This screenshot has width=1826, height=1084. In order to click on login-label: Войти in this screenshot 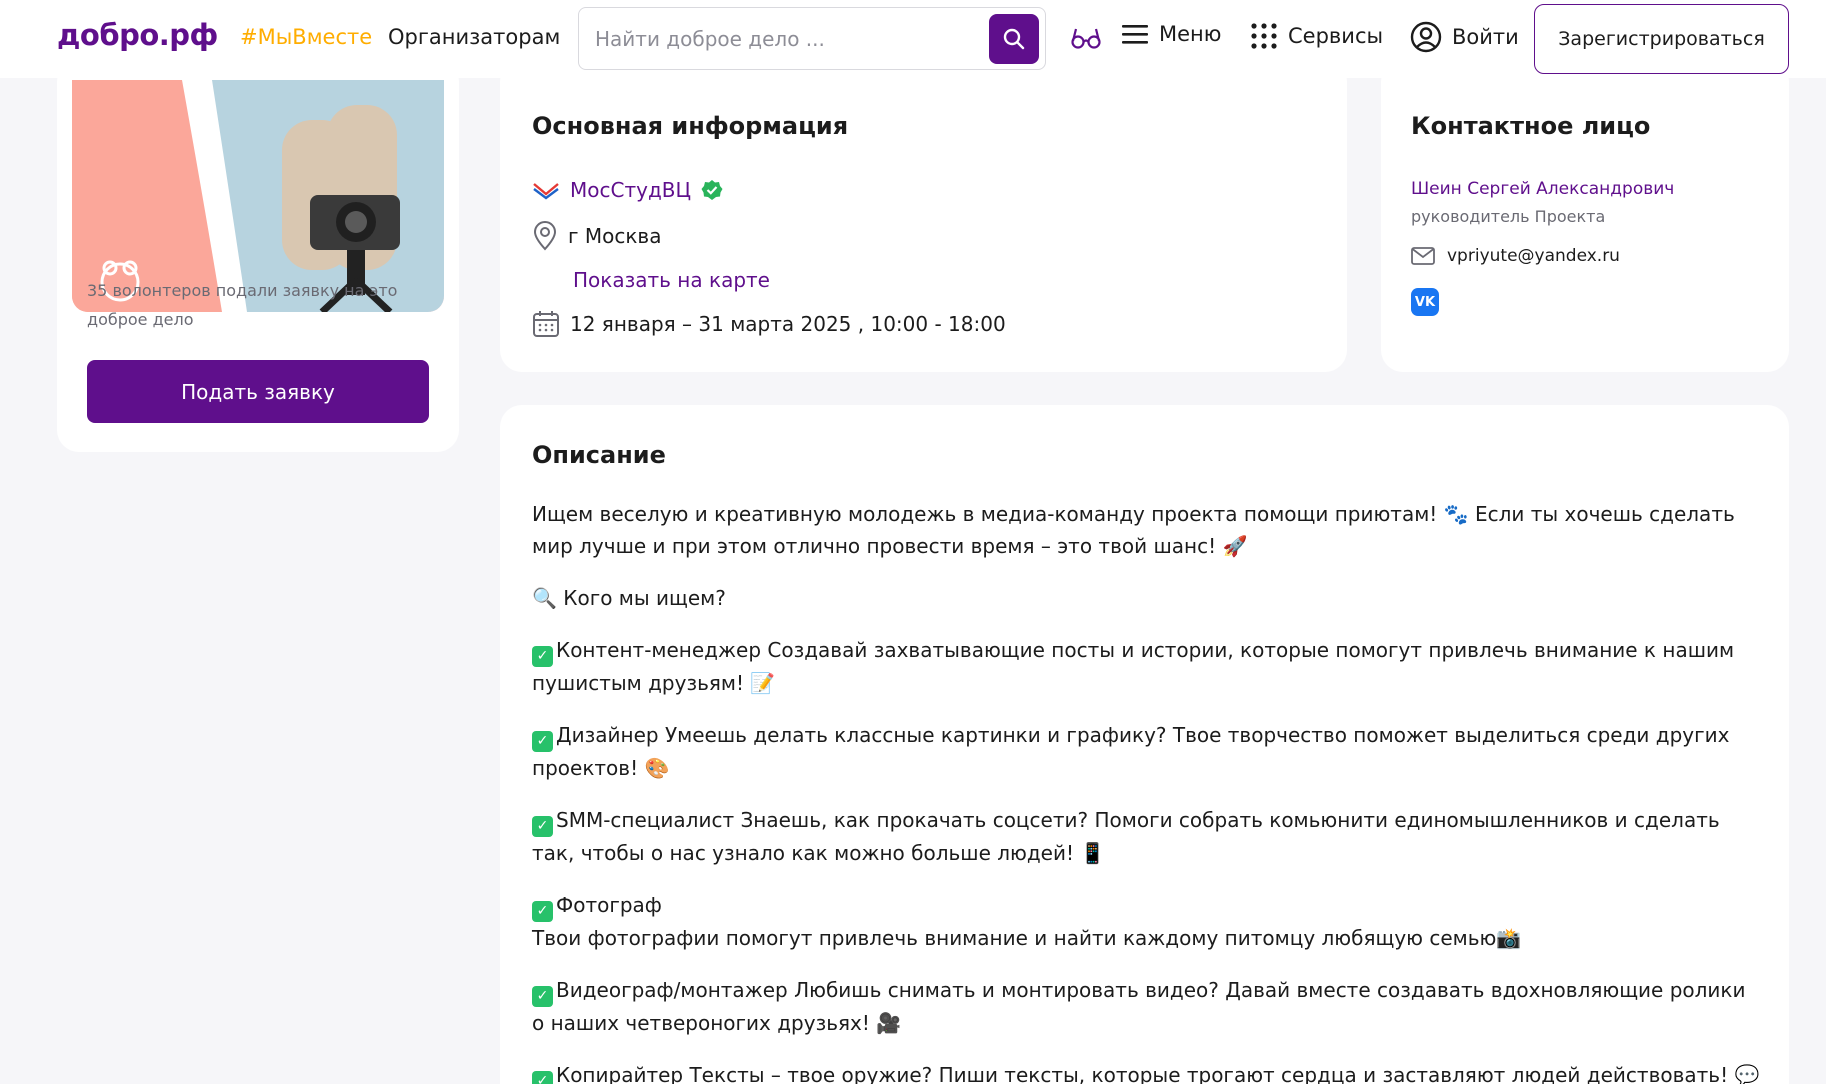, I will do `click(1485, 37)`.